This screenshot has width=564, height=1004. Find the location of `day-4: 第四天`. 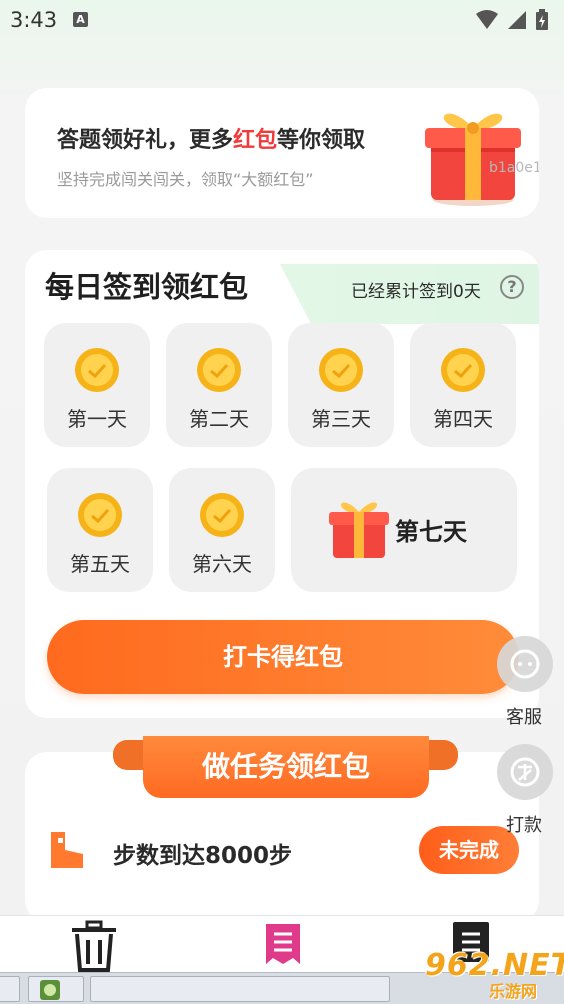

day-4: 第四天 is located at coordinates (463, 385).